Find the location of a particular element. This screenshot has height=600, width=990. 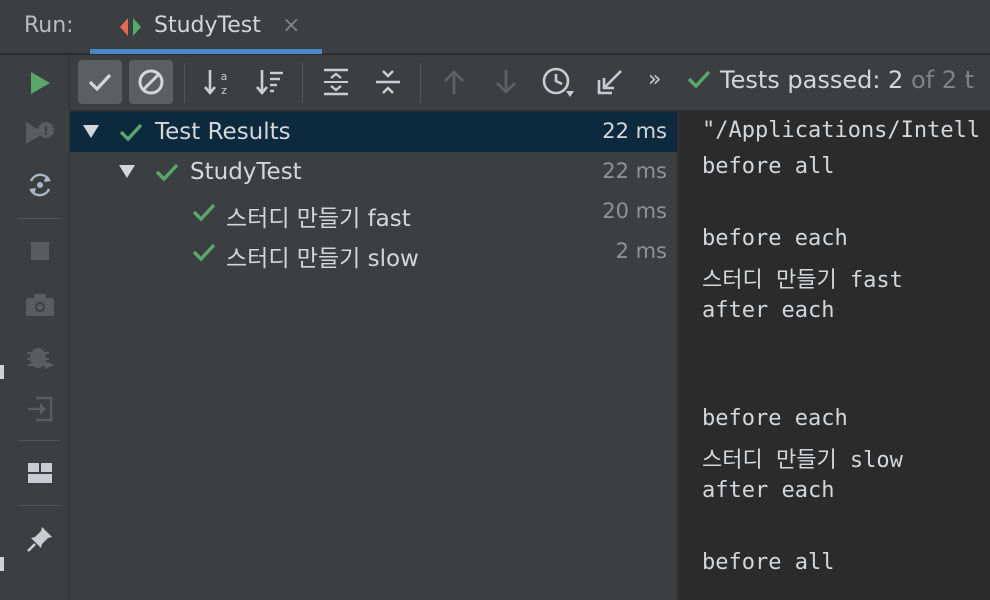

arrow-down-icon is located at coordinates (506, 82).